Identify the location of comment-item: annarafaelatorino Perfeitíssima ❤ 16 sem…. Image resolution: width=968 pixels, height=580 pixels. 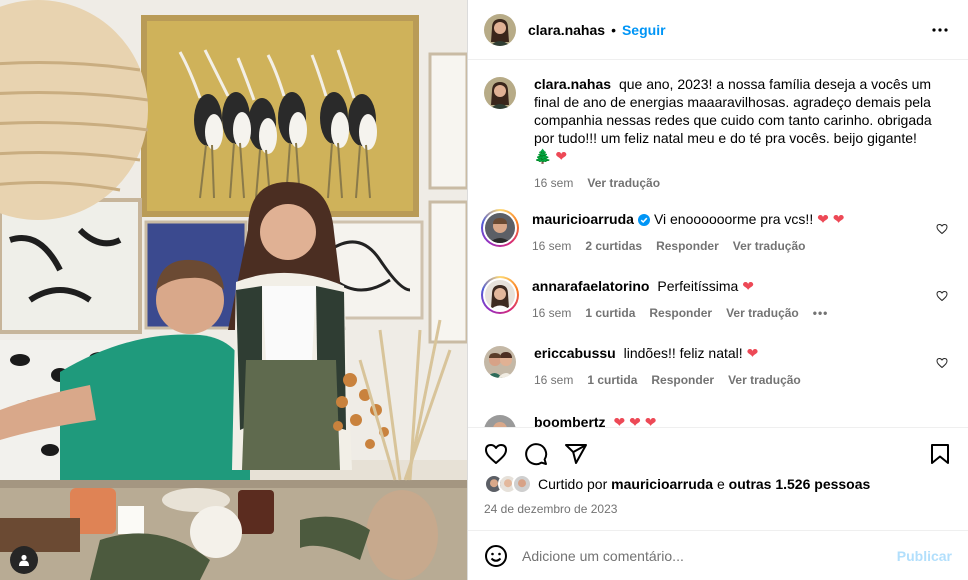
(716, 299).